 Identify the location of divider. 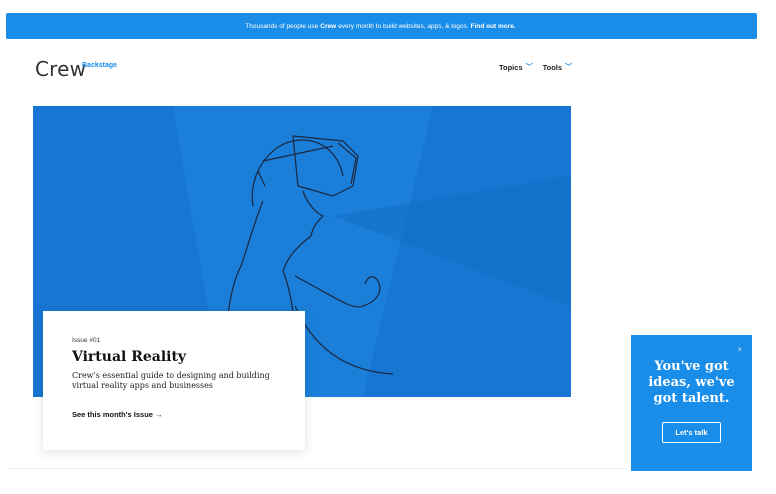
(316, 468).